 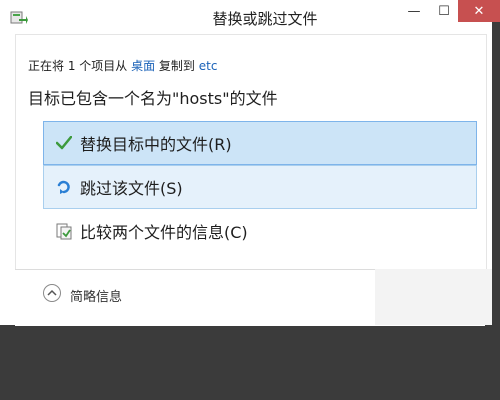 What do you see at coordinates (260, 231) in the screenshot?
I see `compare-files-option: 比较两个文件的信息(C)` at bounding box center [260, 231].